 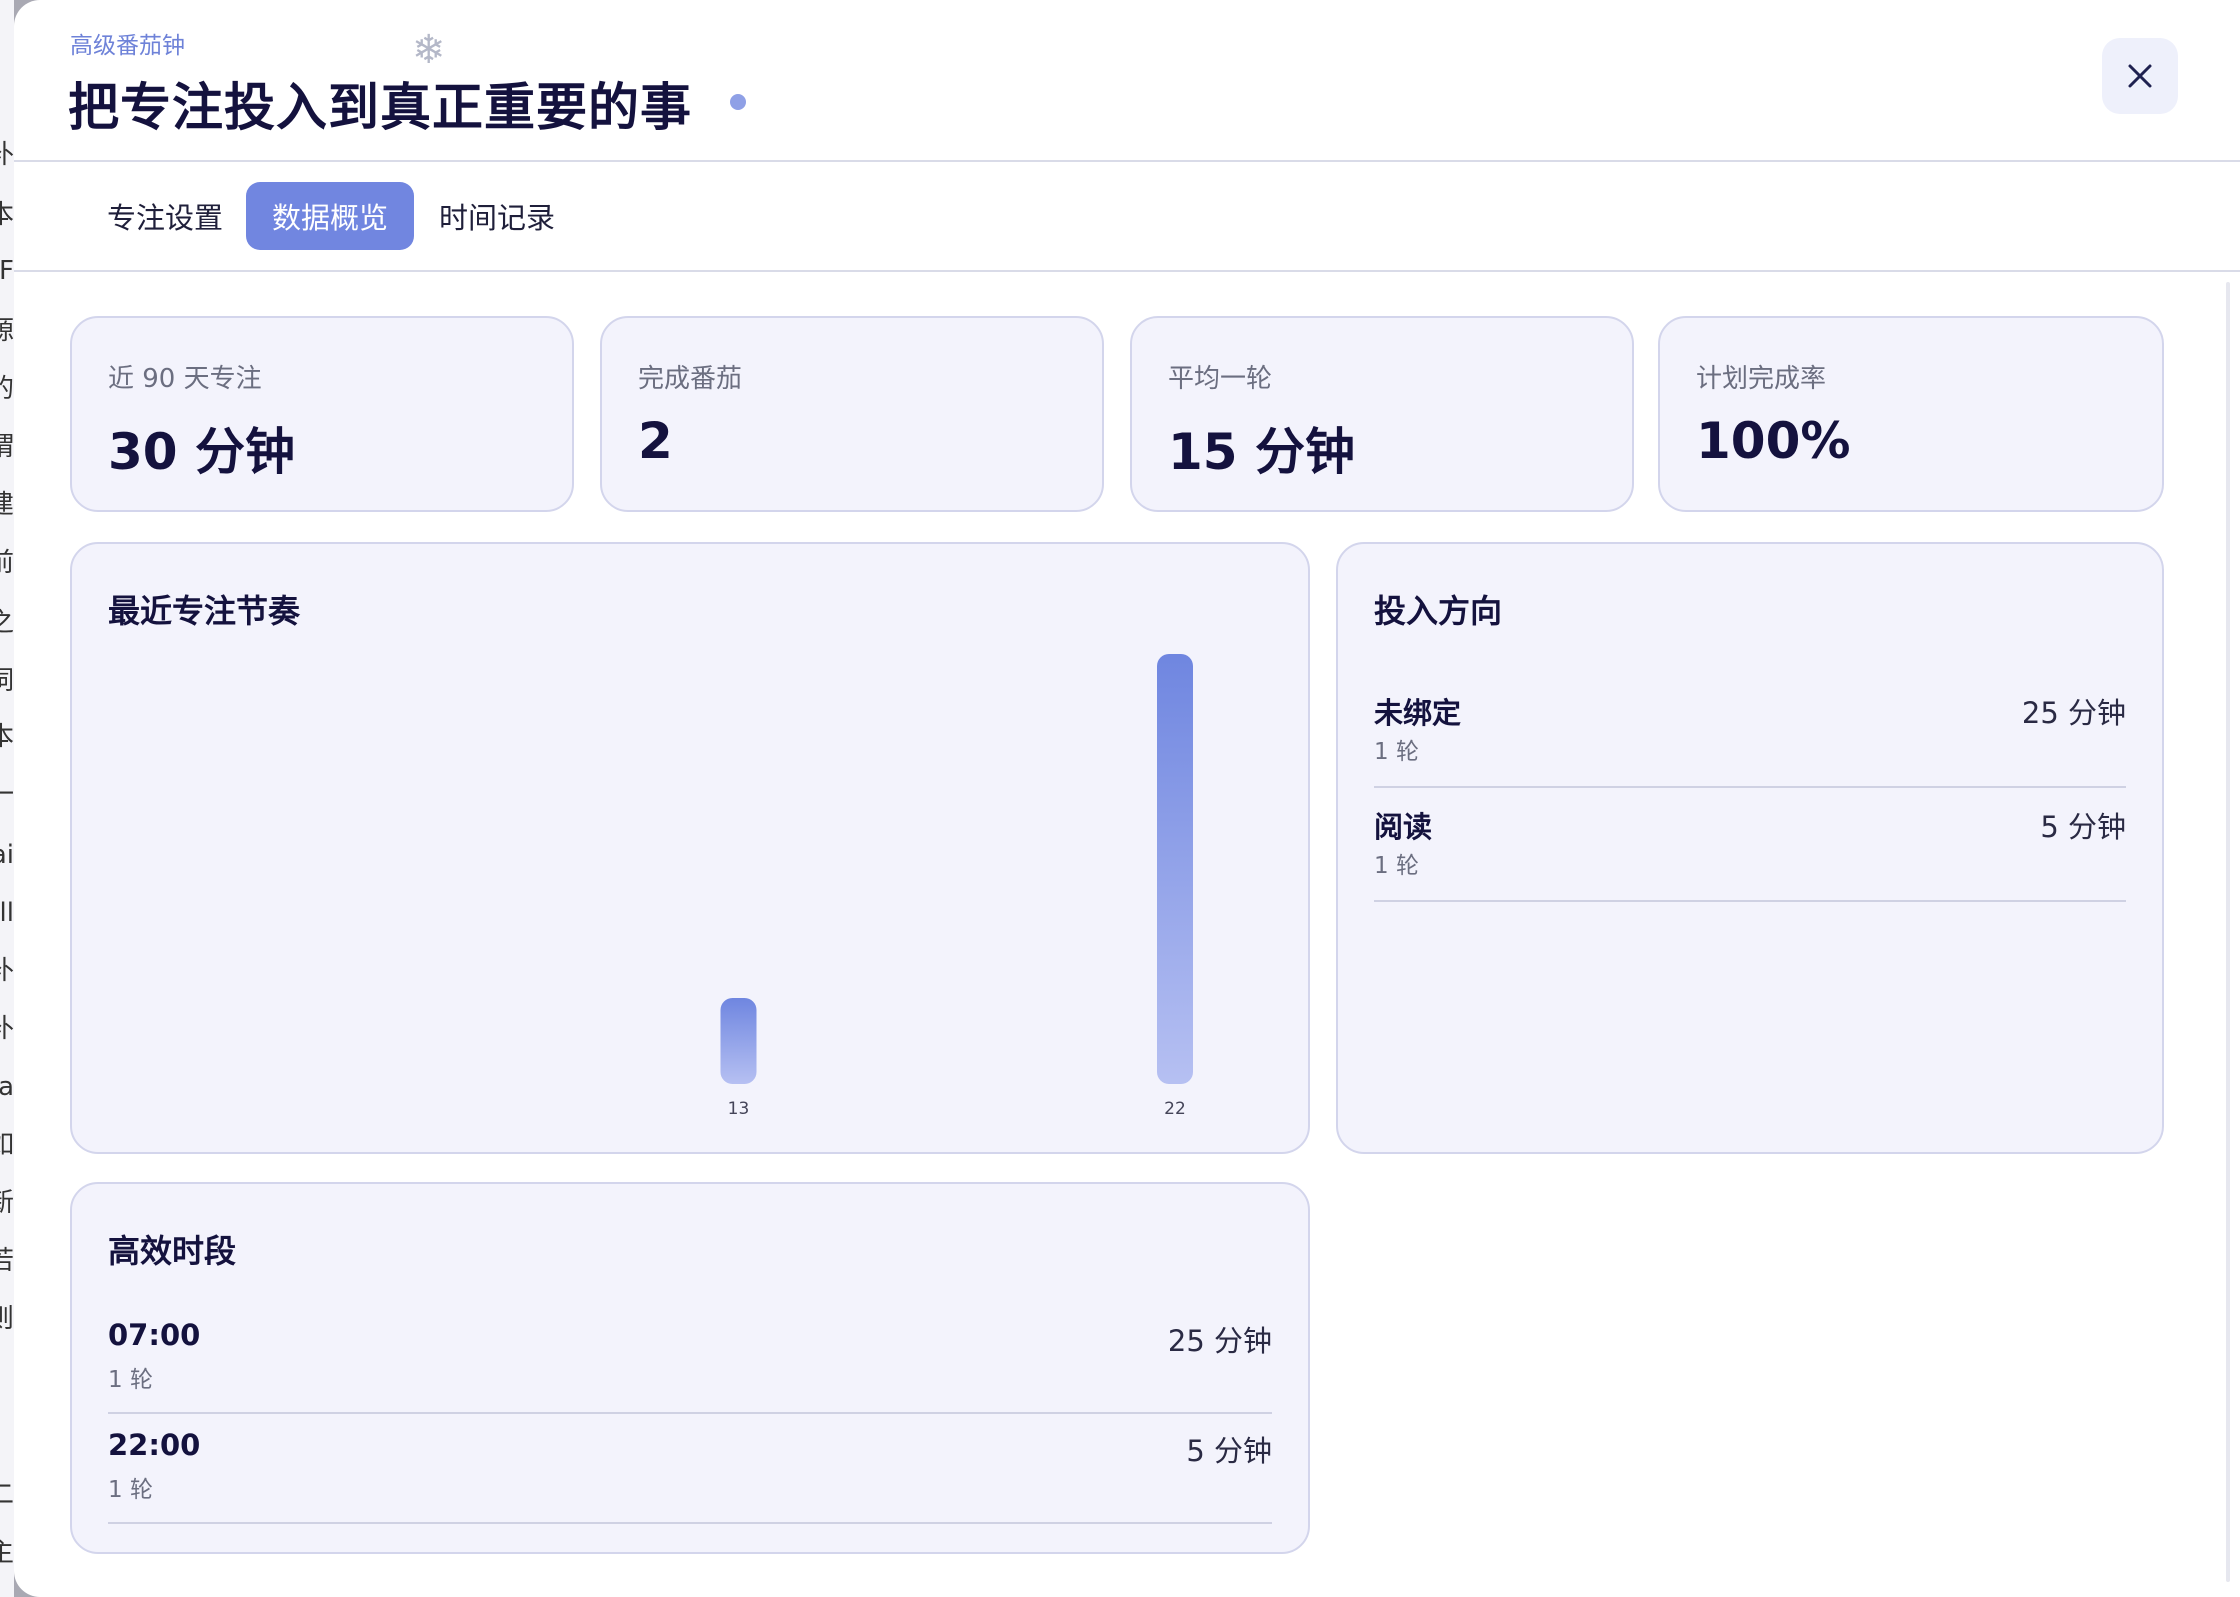 What do you see at coordinates (429, 50) in the screenshot?
I see `snowflake-icon: ❄` at bounding box center [429, 50].